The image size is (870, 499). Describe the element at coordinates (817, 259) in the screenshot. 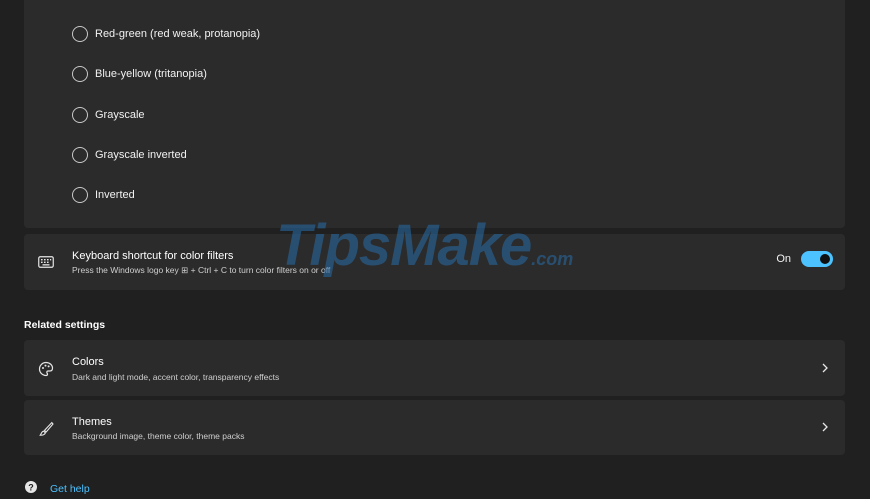

I see `shortcut-toggle` at that location.